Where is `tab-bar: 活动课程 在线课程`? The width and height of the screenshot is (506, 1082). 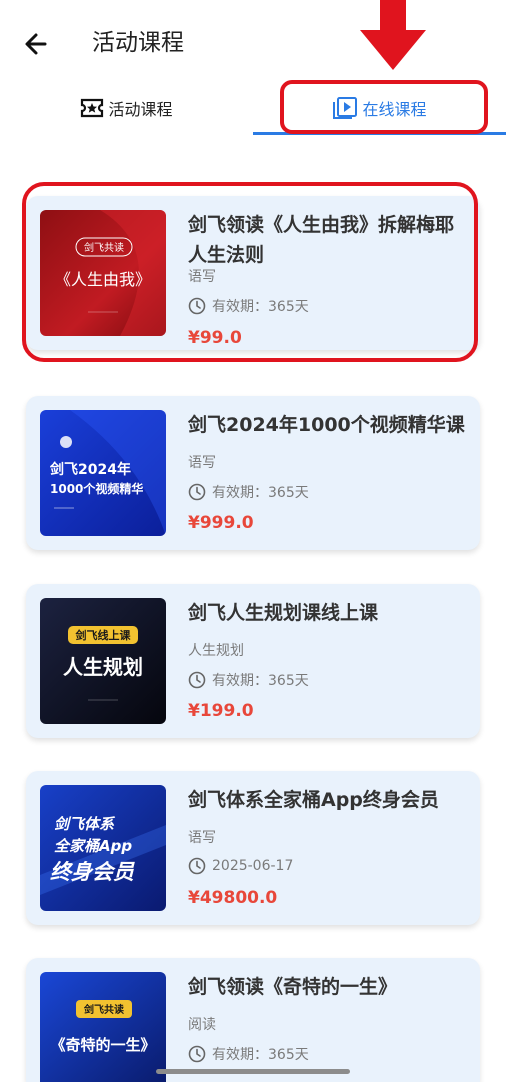 tab-bar: 活动课程 在线课程 is located at coordinates (253, 110).